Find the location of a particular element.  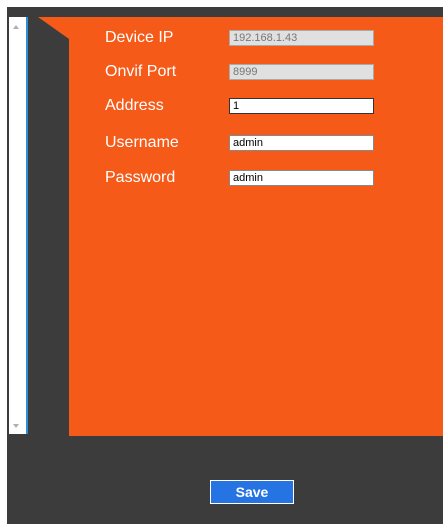

device-ip-row: Device IP is located at coordinates (240, 38).